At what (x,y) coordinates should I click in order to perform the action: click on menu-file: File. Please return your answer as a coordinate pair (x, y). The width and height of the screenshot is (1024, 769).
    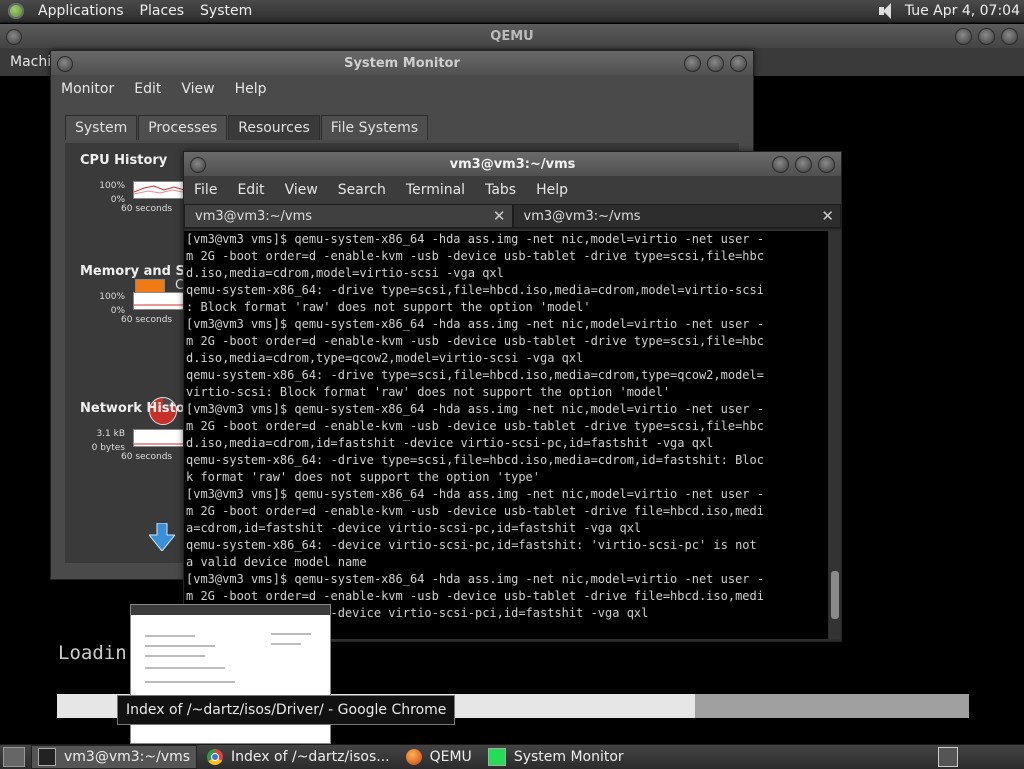
    Looking at the image, I should click on (205, 190).